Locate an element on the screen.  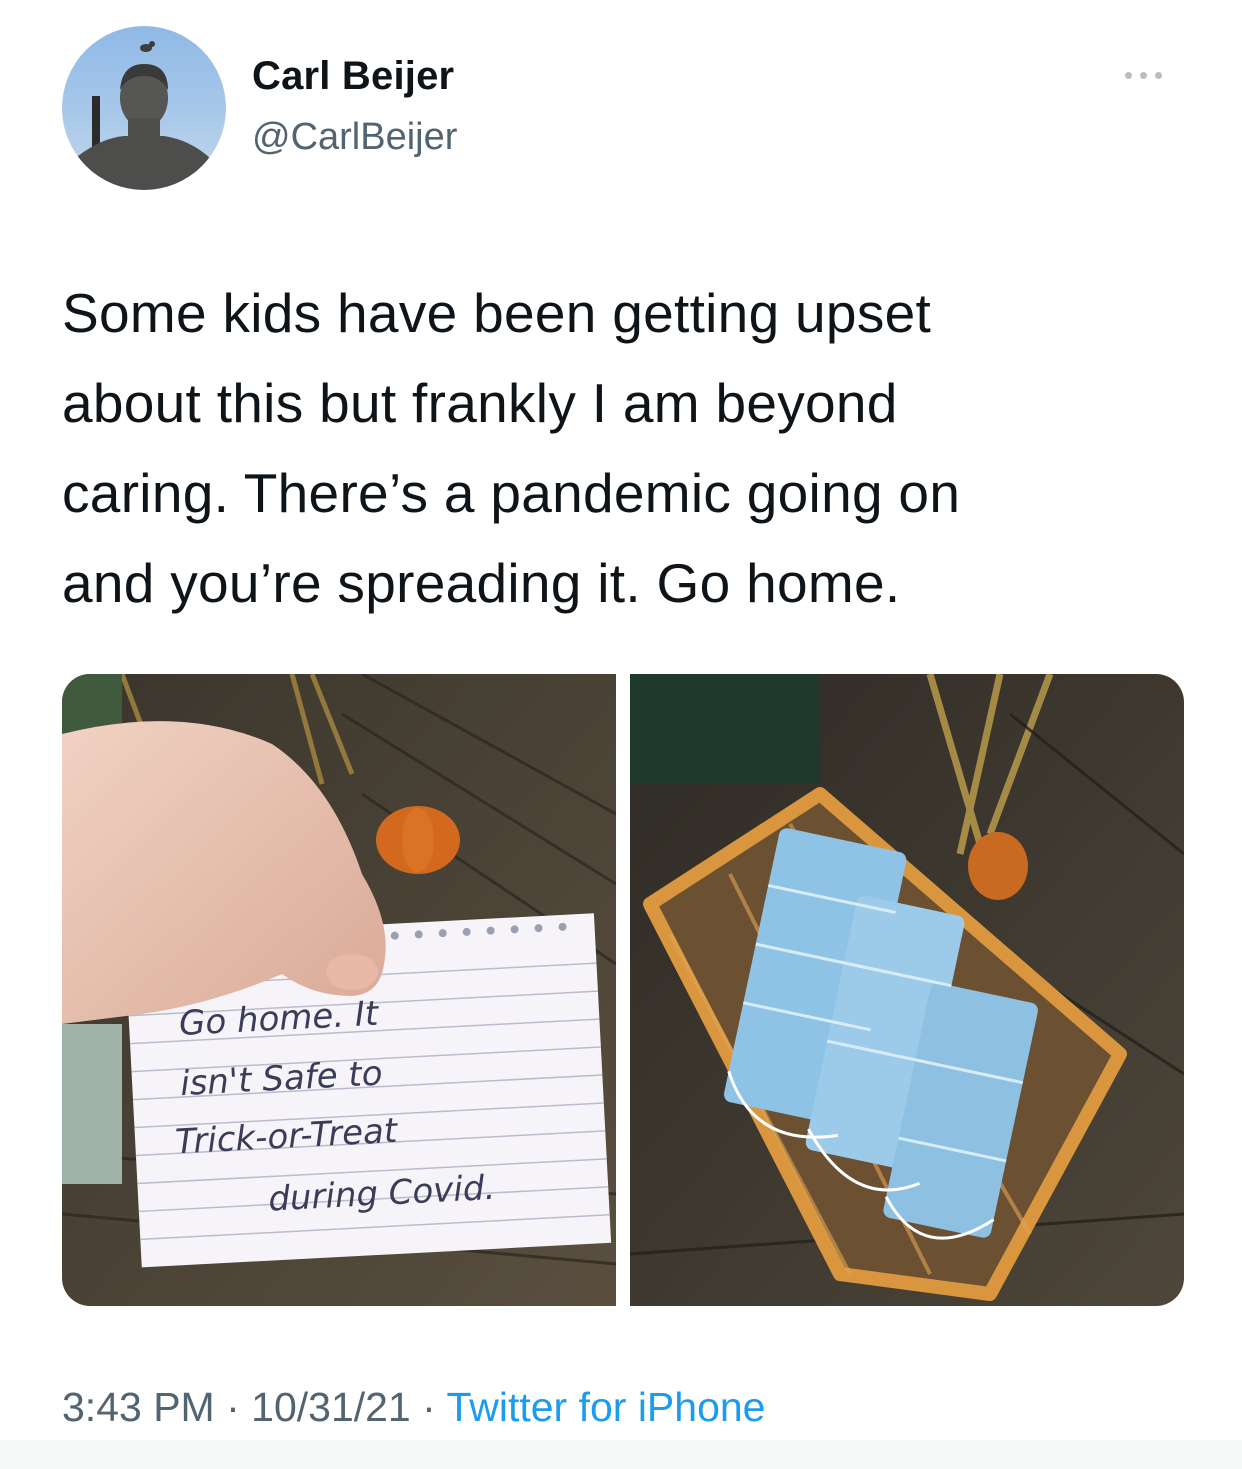
author-handle: @CarlBeijer is located at coordinates (354, 137).